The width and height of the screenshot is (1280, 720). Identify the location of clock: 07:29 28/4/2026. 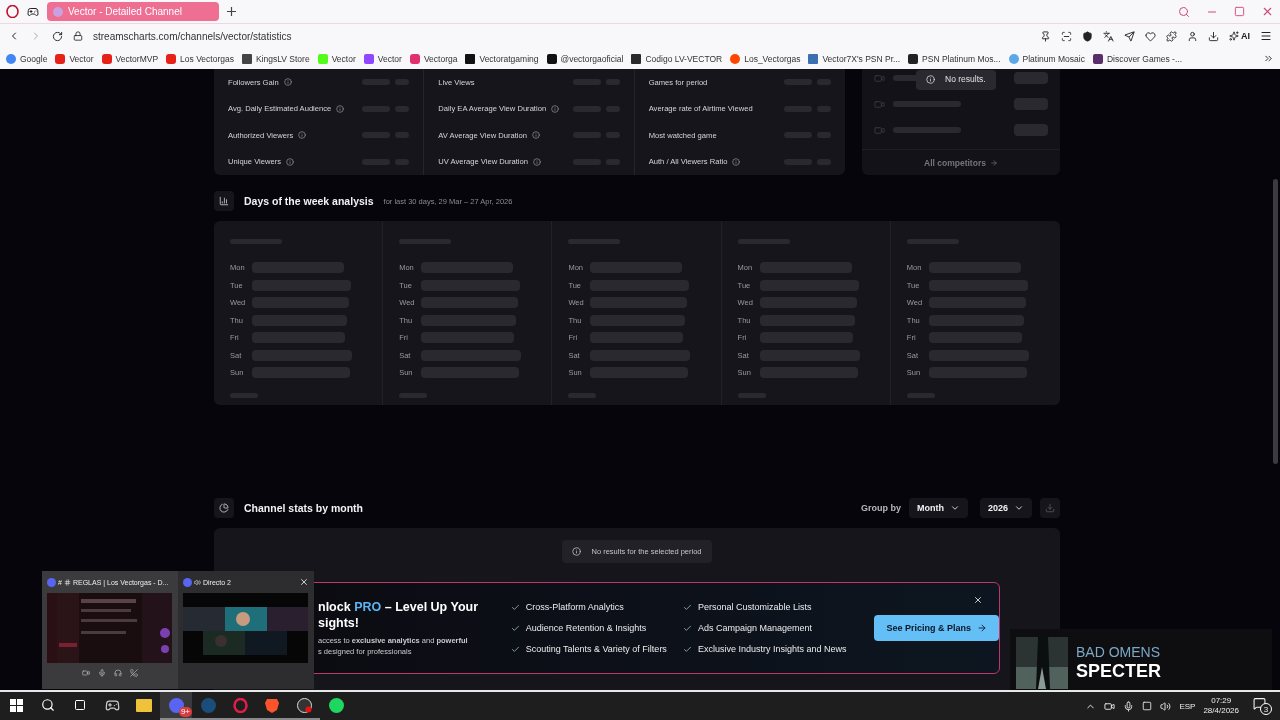
(1221, 706).